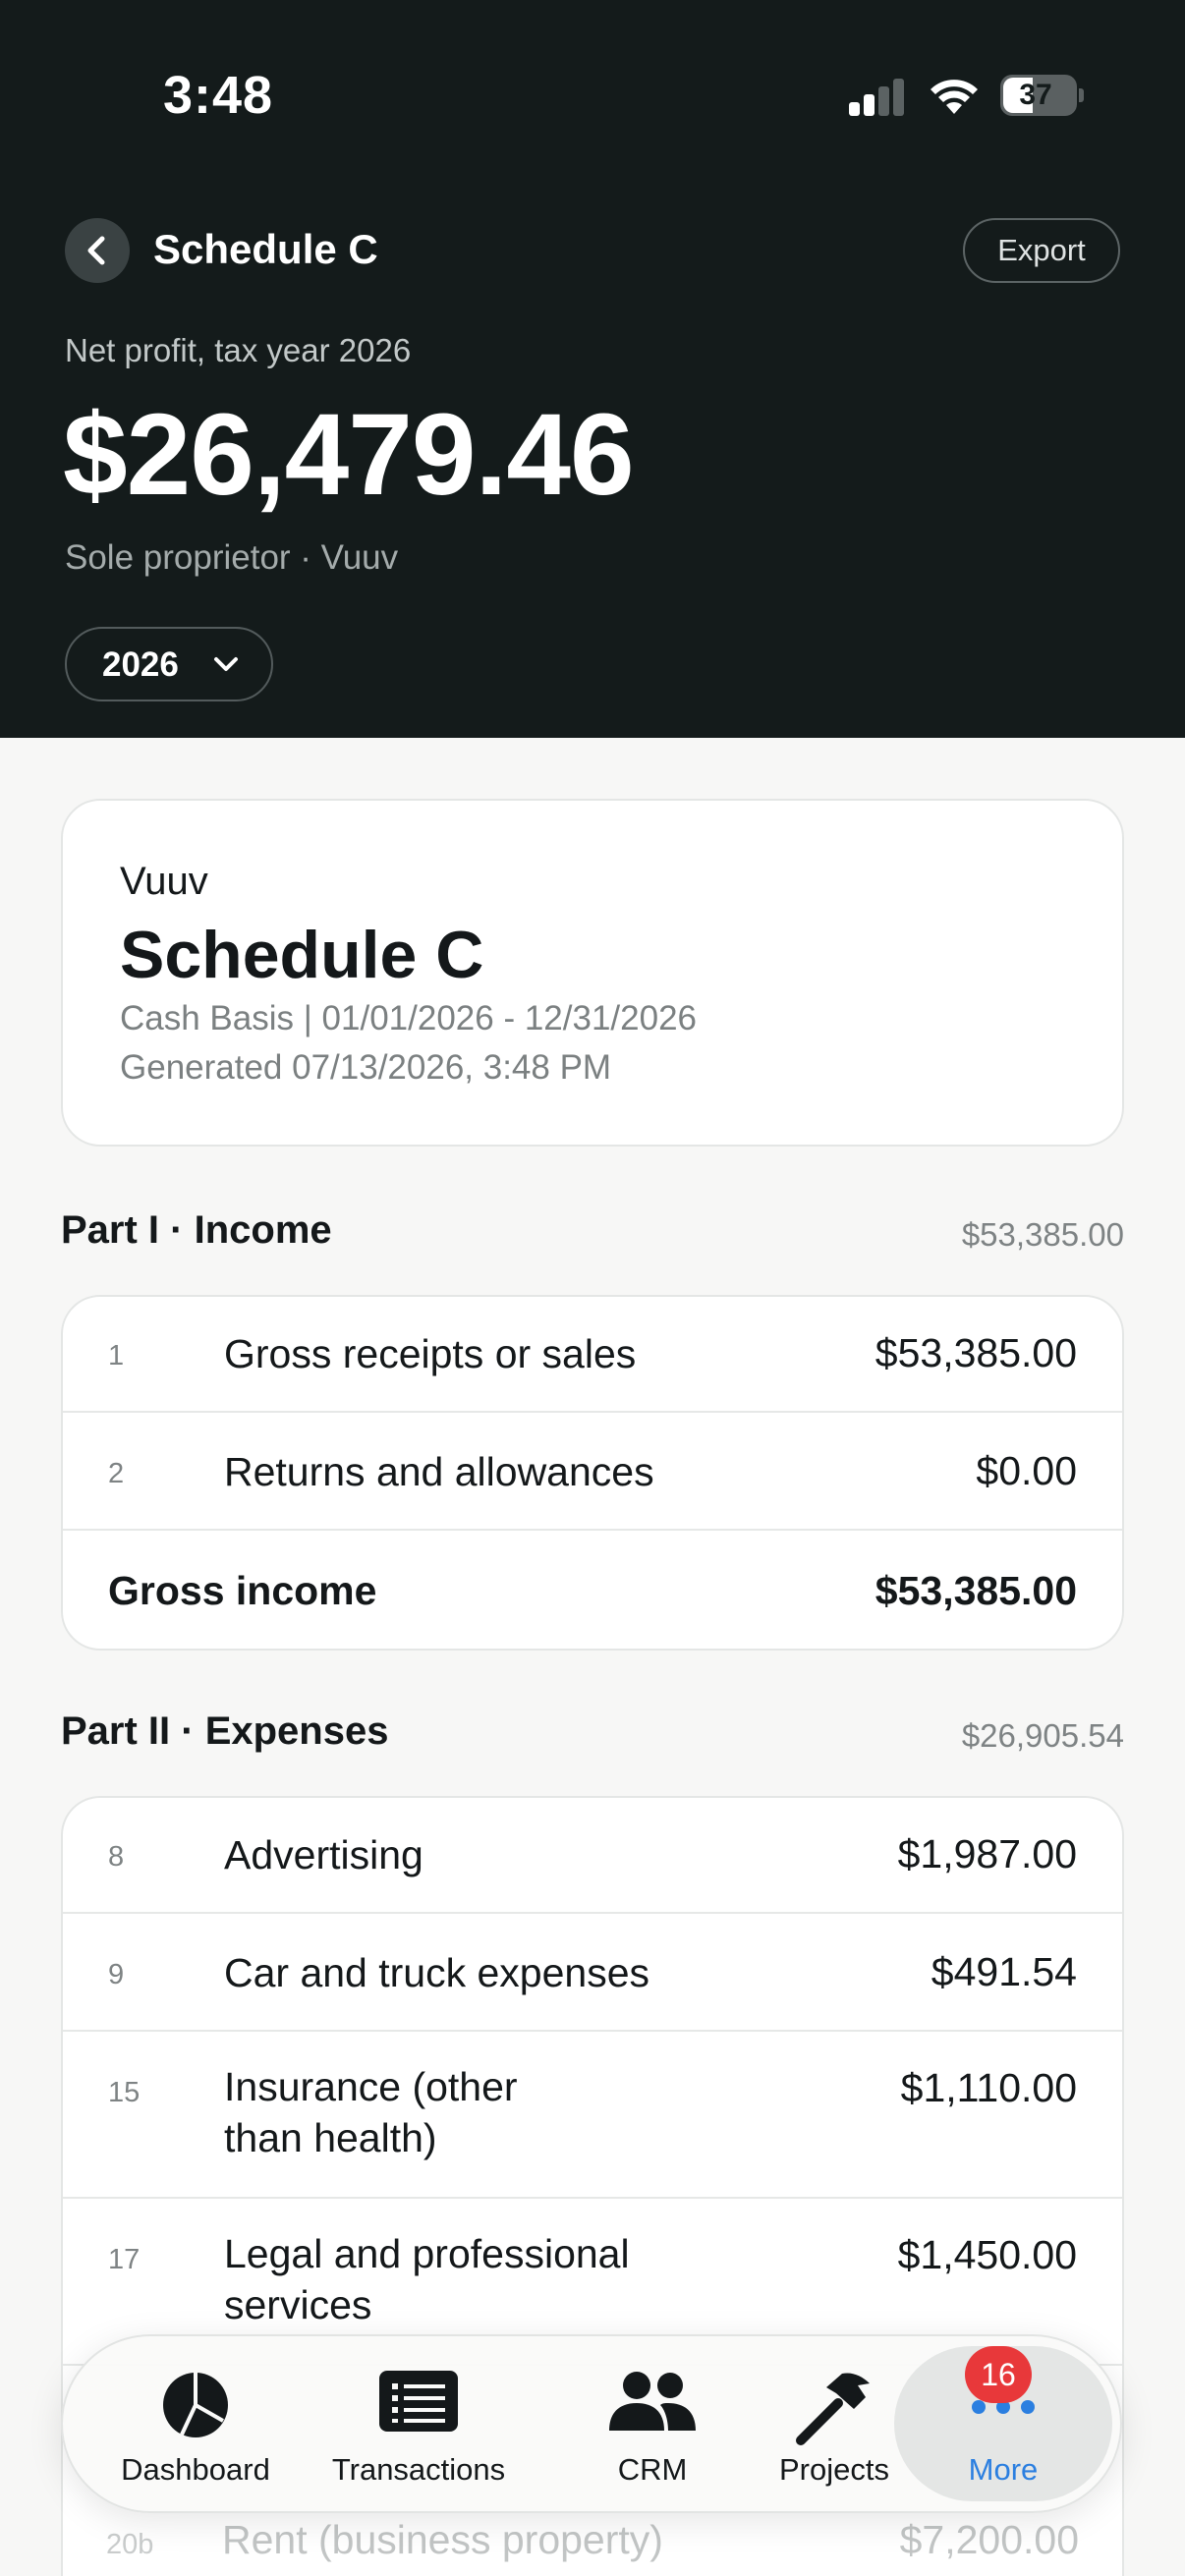 The image size is (1185, 2576). What do you see at coordinates (409, 1018) in the screenshot?
I see `report-basis: Cash Basis | 01/01/2026 - 12/31/2026` at bounding box center [409, 1018].